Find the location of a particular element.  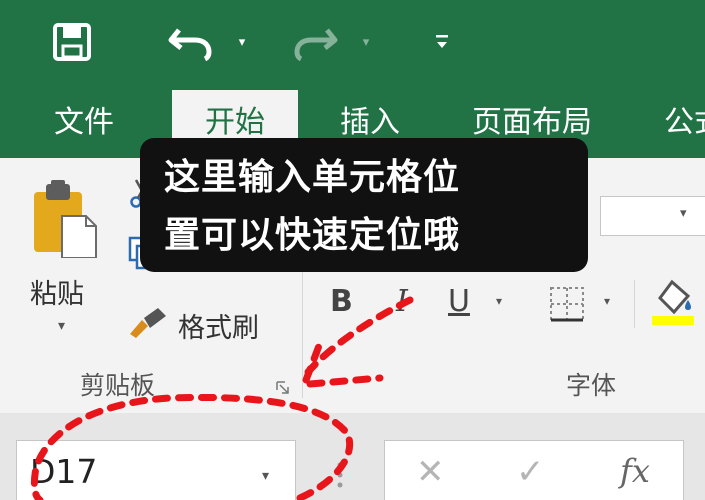

undo-icon is located at coordinates (191, 42).